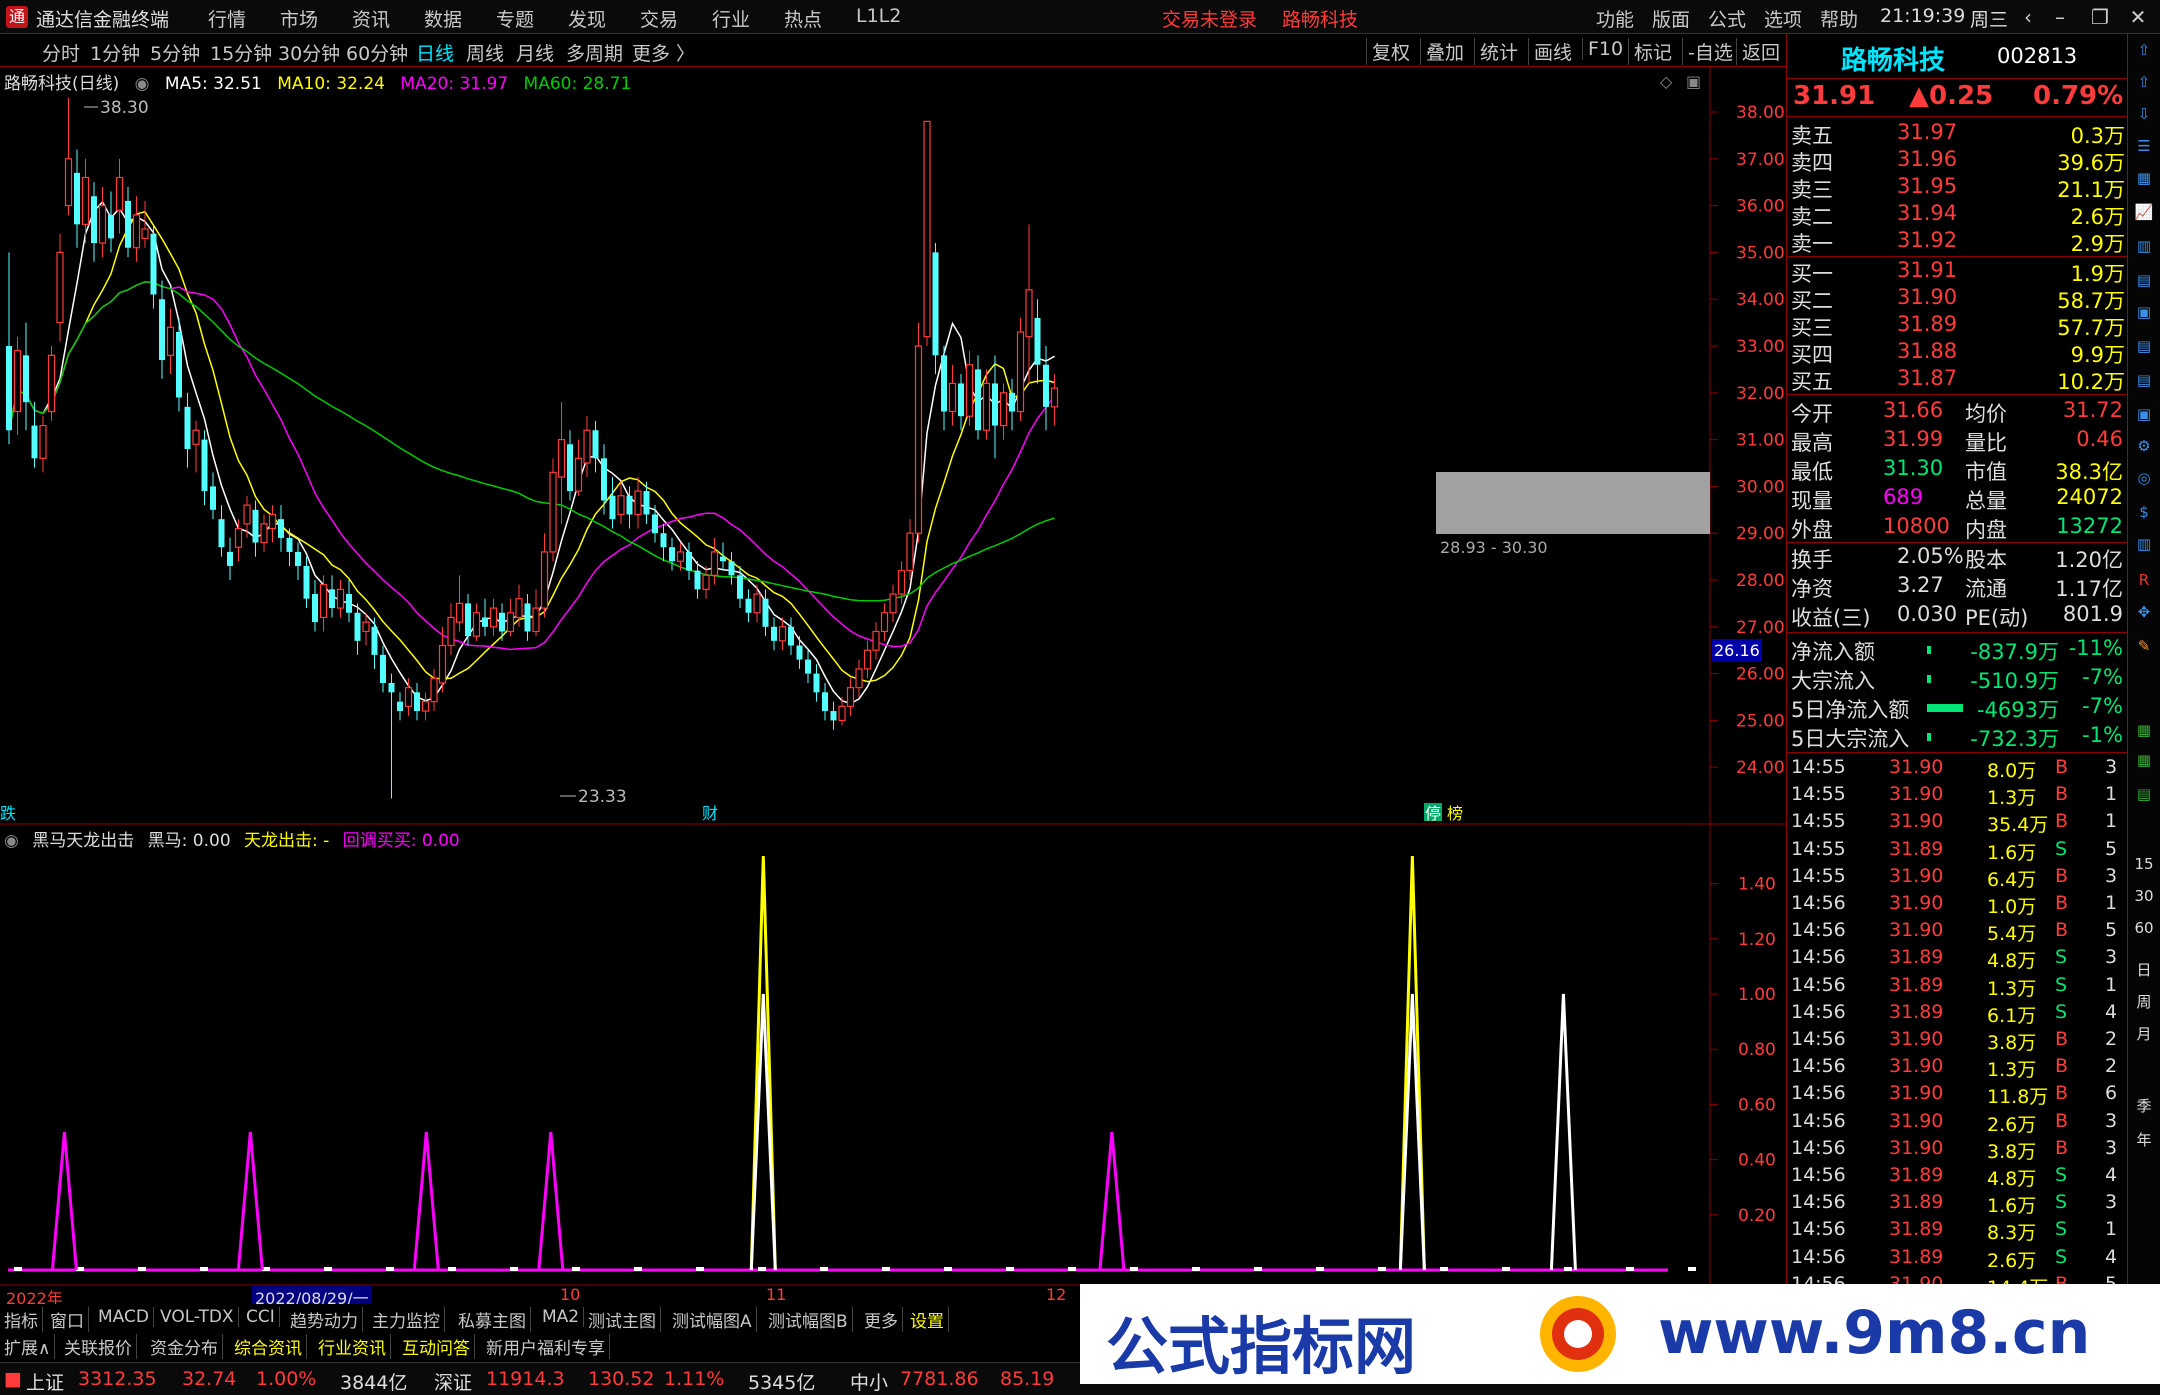 Image resolution: width=2160 pixels, height=1395 pixels. Describe the element at coordinates (2138, 17) in the screenshot. I see `close-icon: ✕` at that location.